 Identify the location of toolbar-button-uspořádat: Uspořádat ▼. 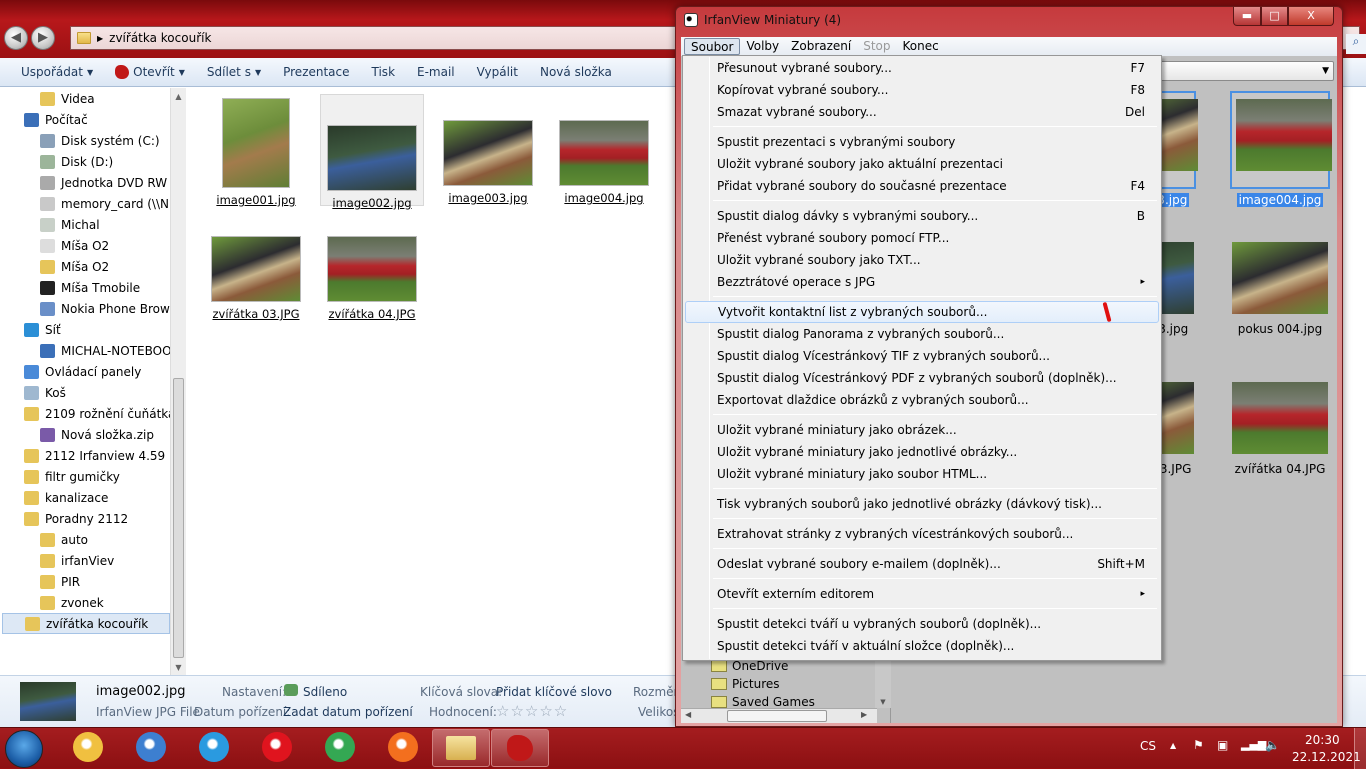
(57, 72).